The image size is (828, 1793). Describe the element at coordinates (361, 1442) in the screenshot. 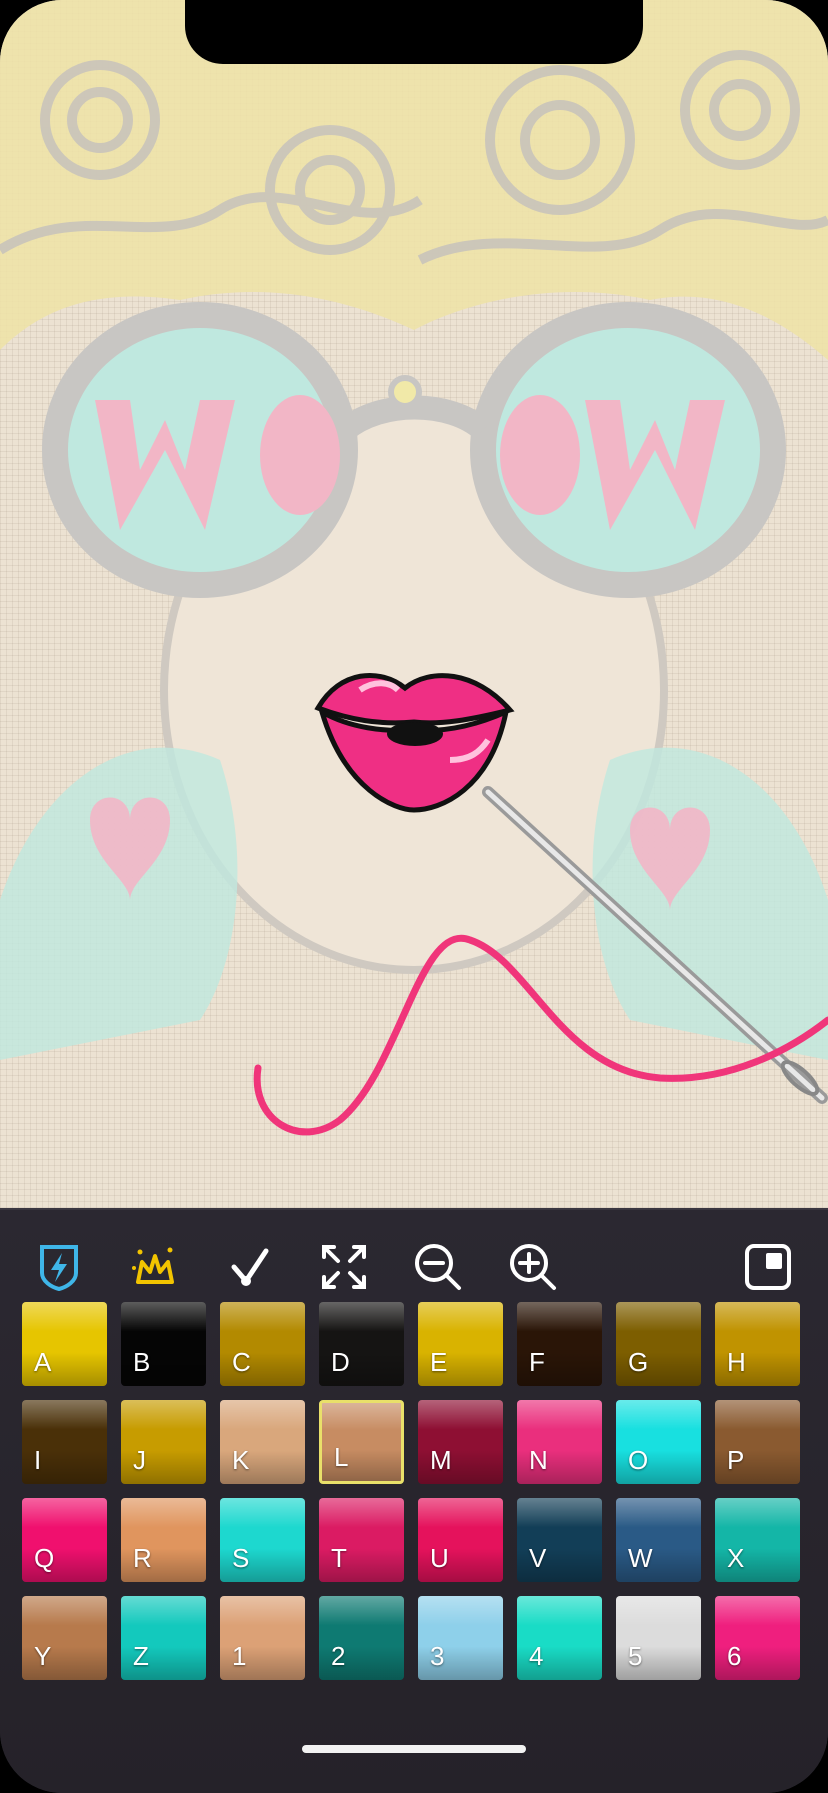

I see `color-swatch-l: L` at that location.